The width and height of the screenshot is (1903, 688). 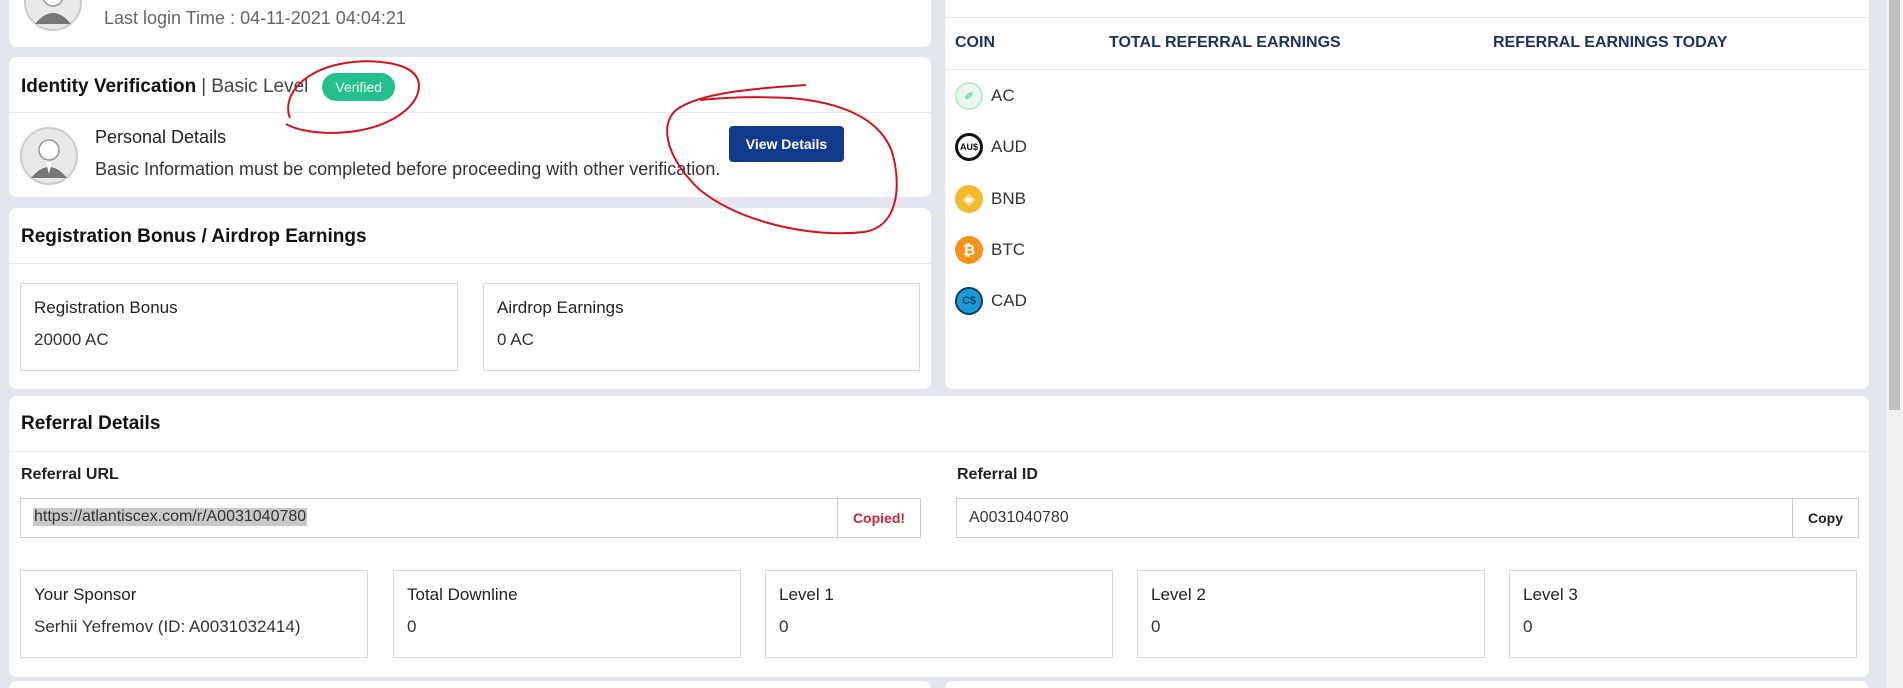 I want to click on level-3-value: 0, so click(x=1528, y=626).